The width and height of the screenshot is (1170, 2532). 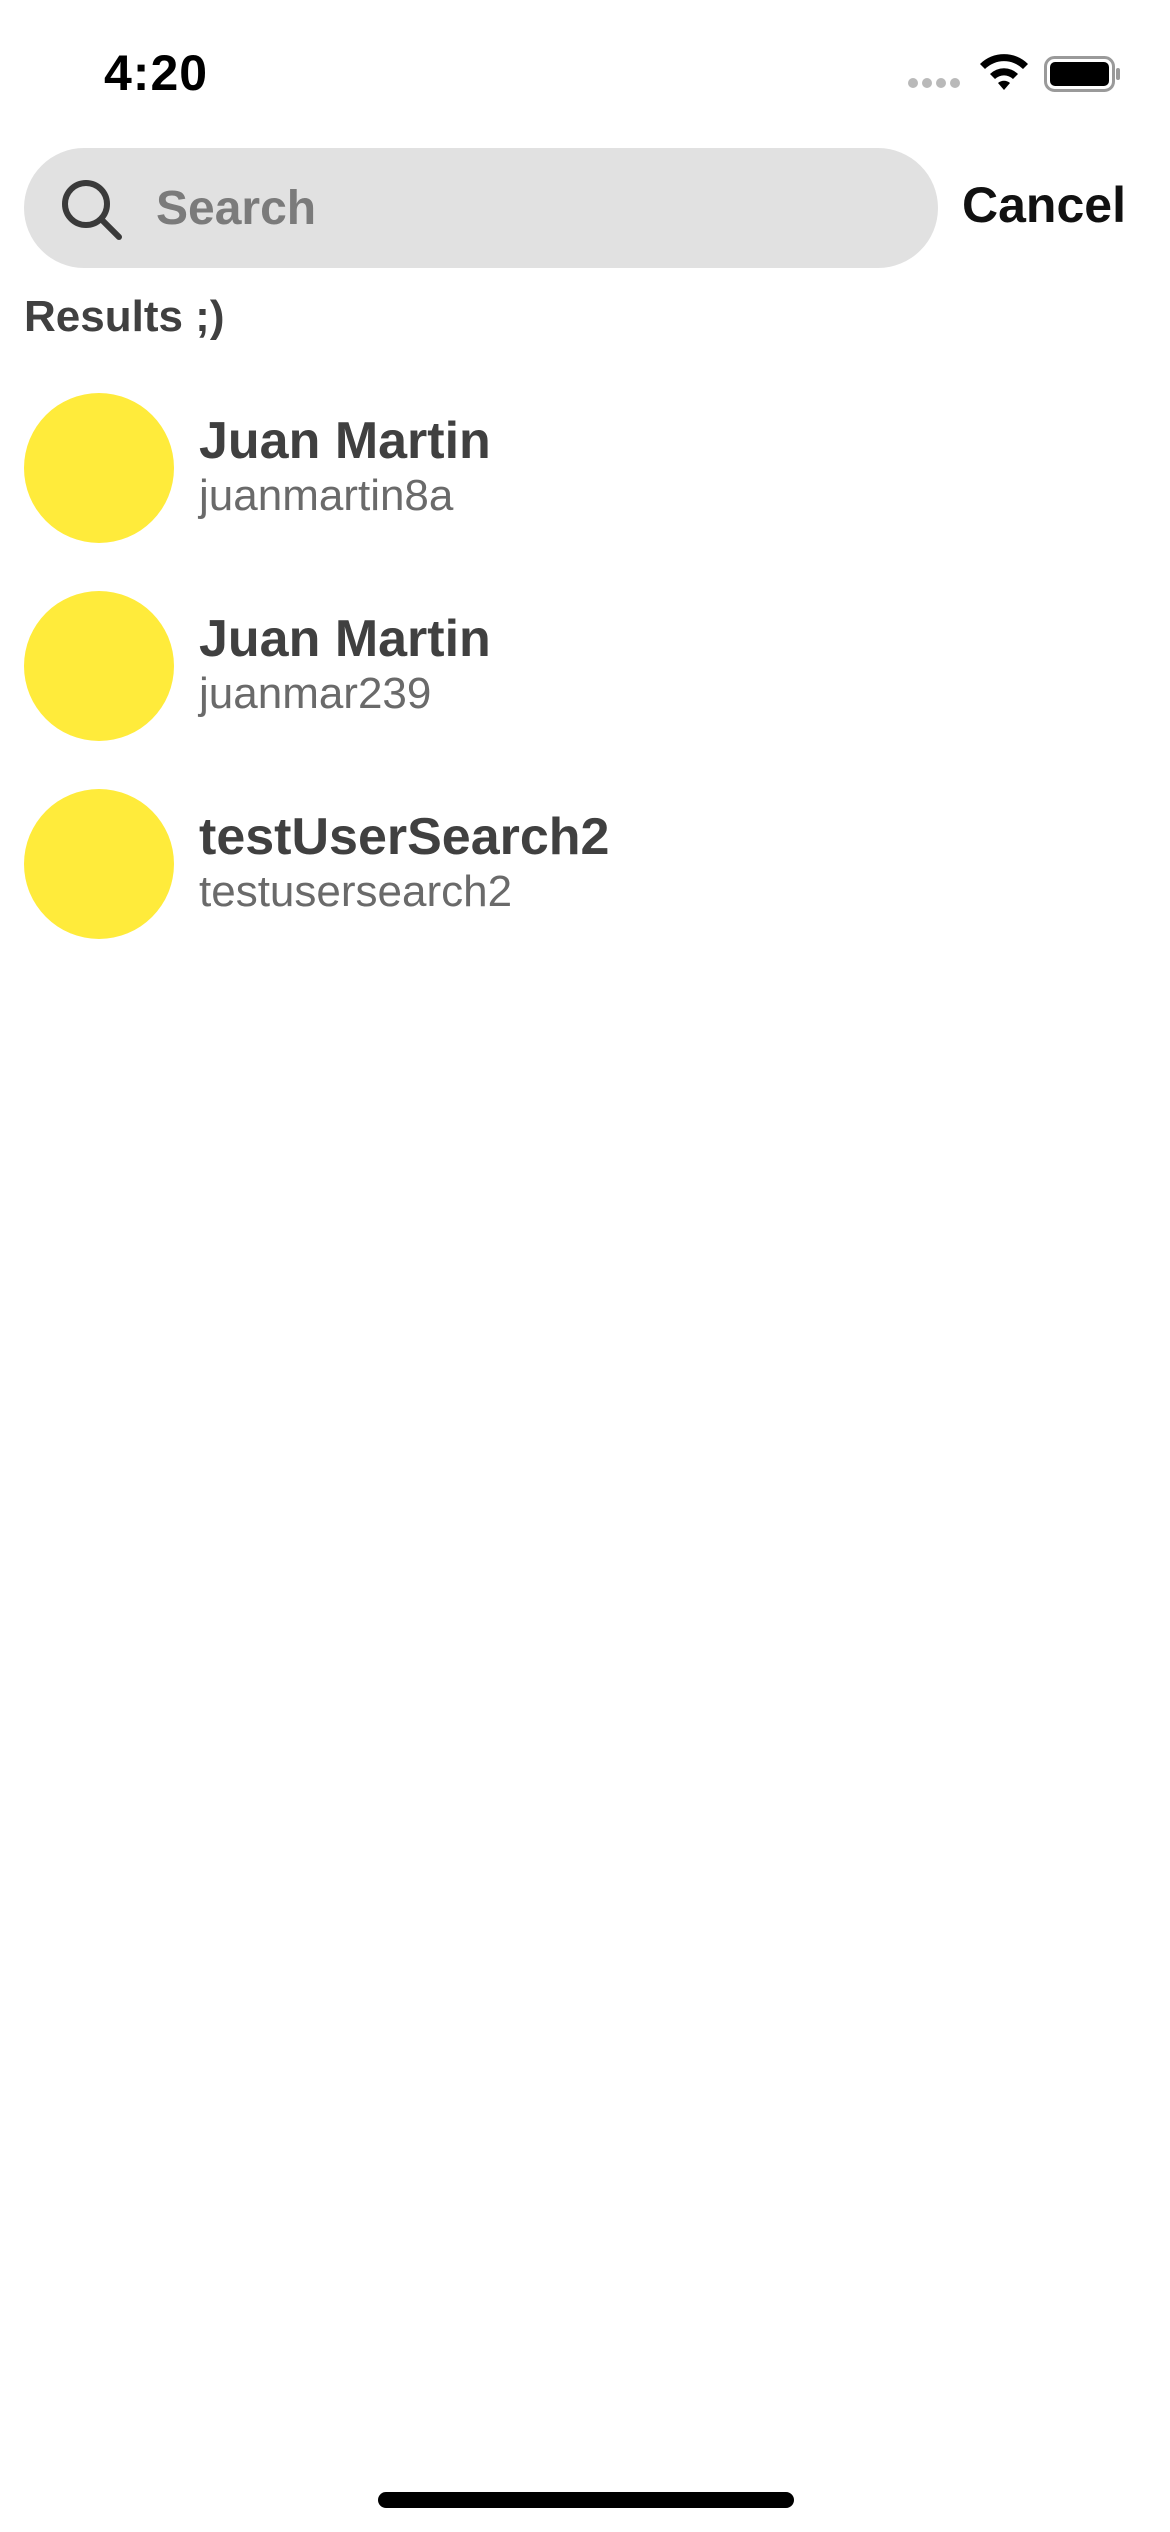 What do you see at coordinates (585, 468) in the screenshot?
I see `result-item: Juan Martin juanmartin8a` at bounding box center [585, 468].